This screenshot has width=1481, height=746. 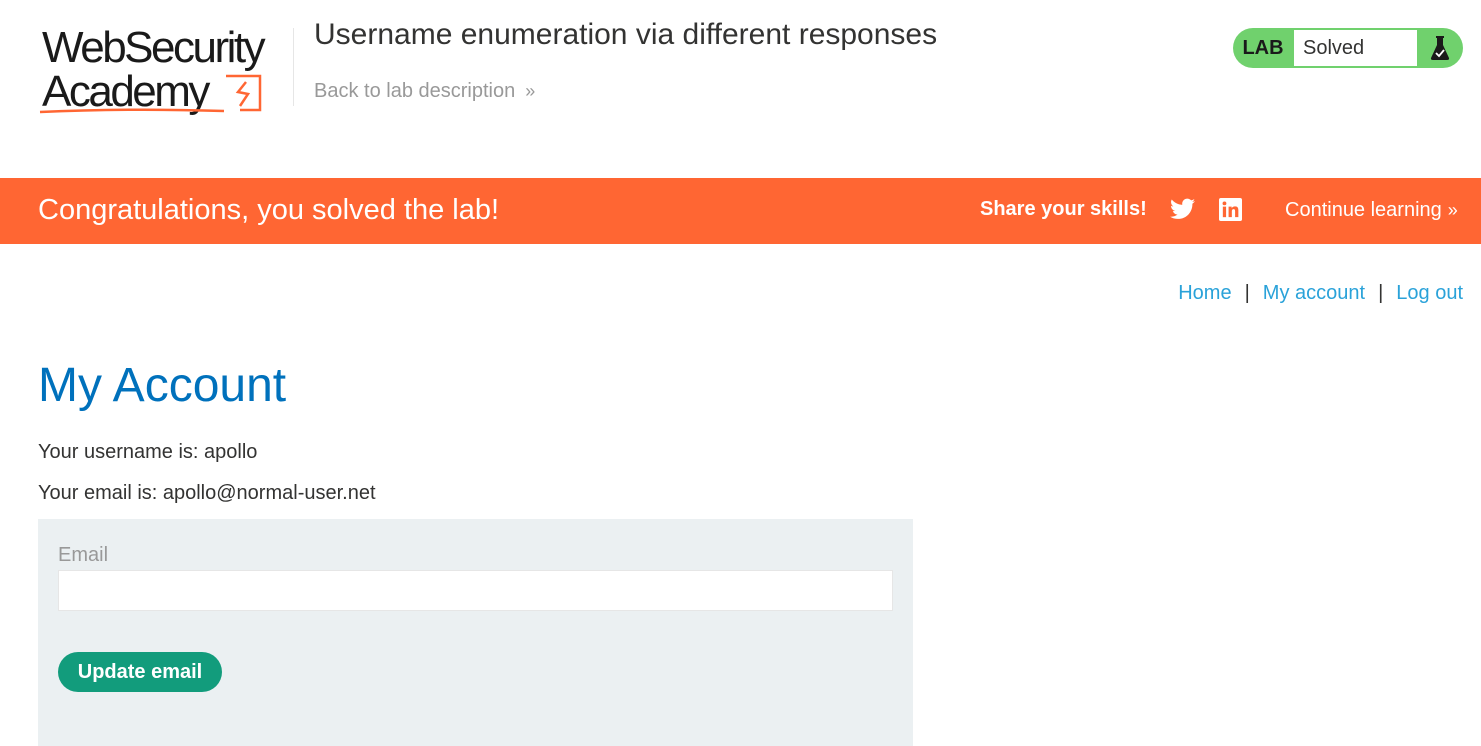 I want to click on lab-status-widget: LAB Solved, so click(x=1348, y=48).